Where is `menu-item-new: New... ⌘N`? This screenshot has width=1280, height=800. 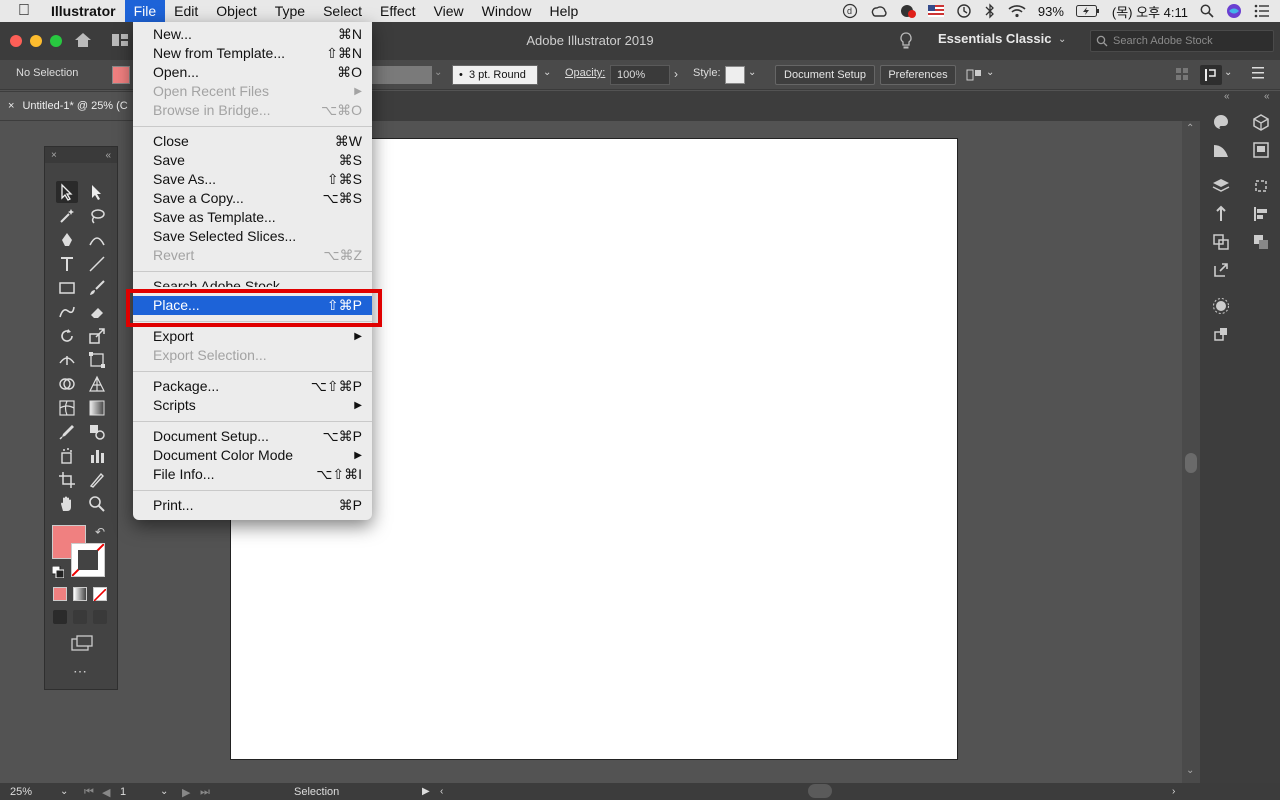 menu-item-new: New... ⌘N is located at coordinates (252, 34).